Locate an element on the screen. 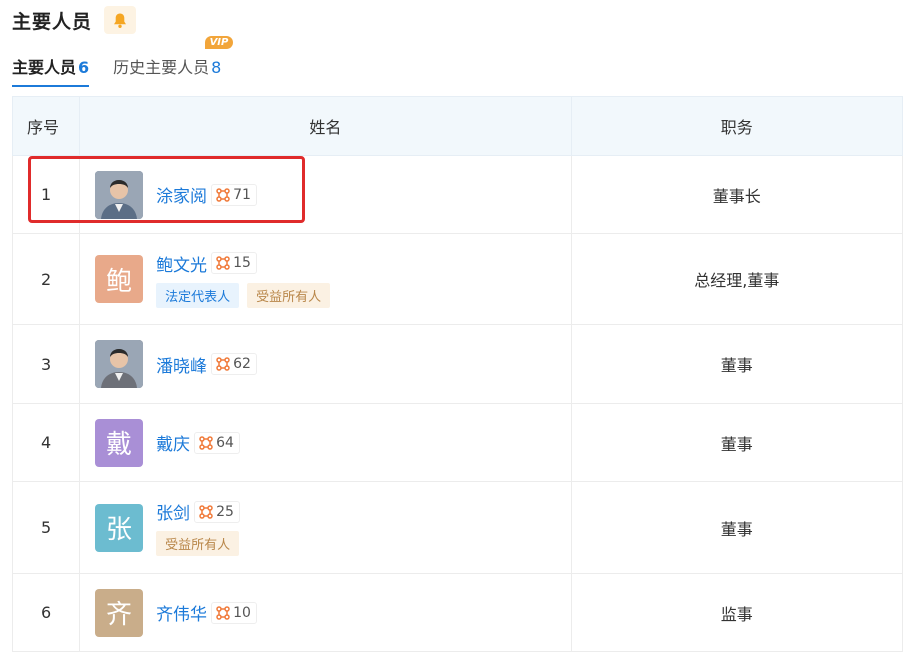  relation-count-badge: 15 is located at coordinates (234, 263).